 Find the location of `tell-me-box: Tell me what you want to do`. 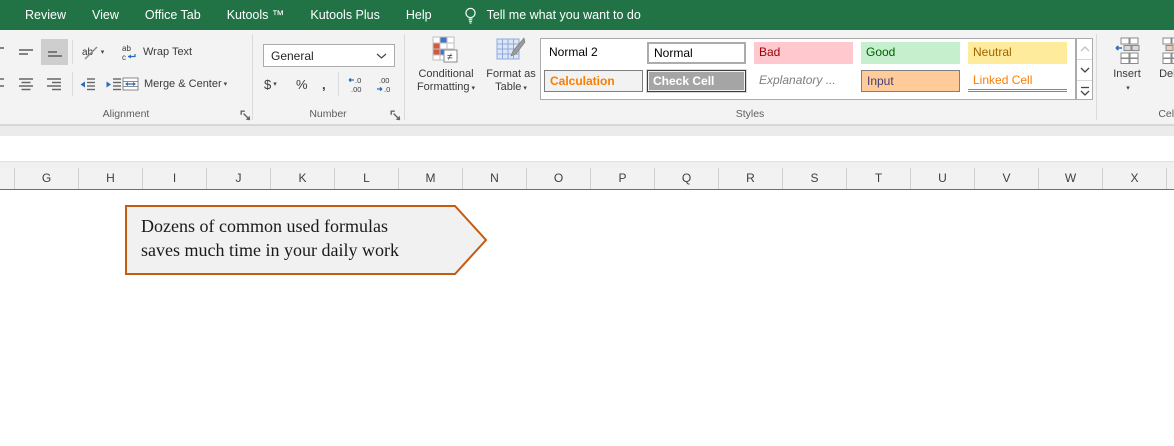

tell-me-box: Tell me what you want to do is located at coordinates (552, 15).